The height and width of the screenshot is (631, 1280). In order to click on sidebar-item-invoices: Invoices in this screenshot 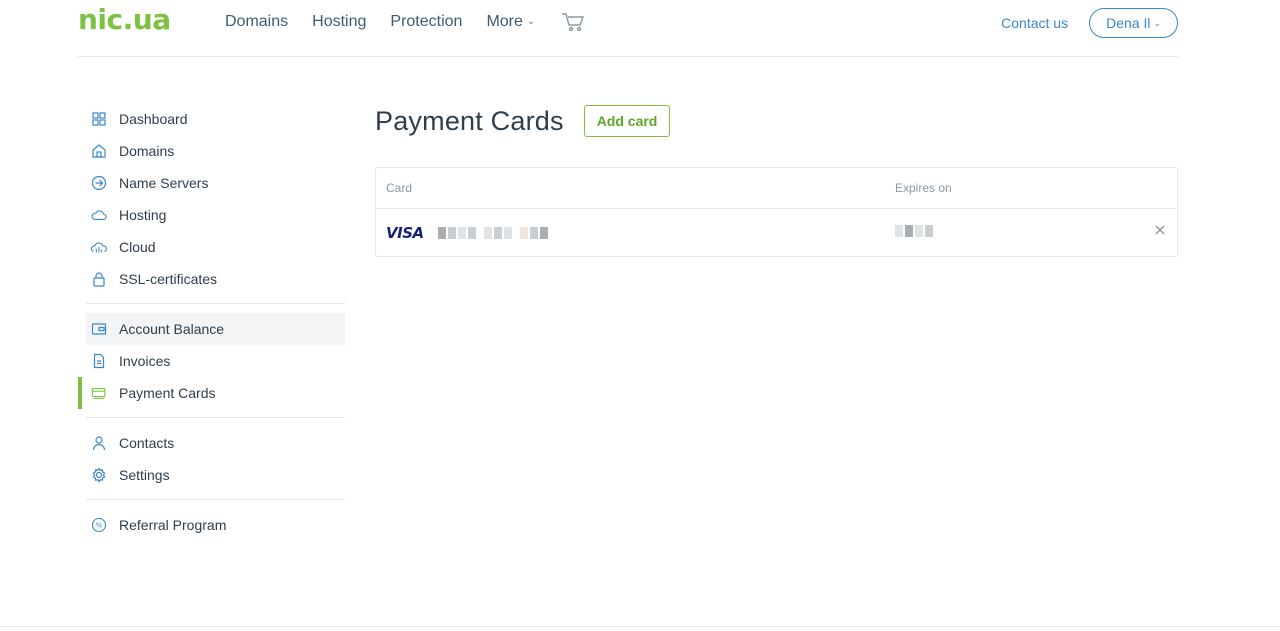, I will do `click(211, 361)`.